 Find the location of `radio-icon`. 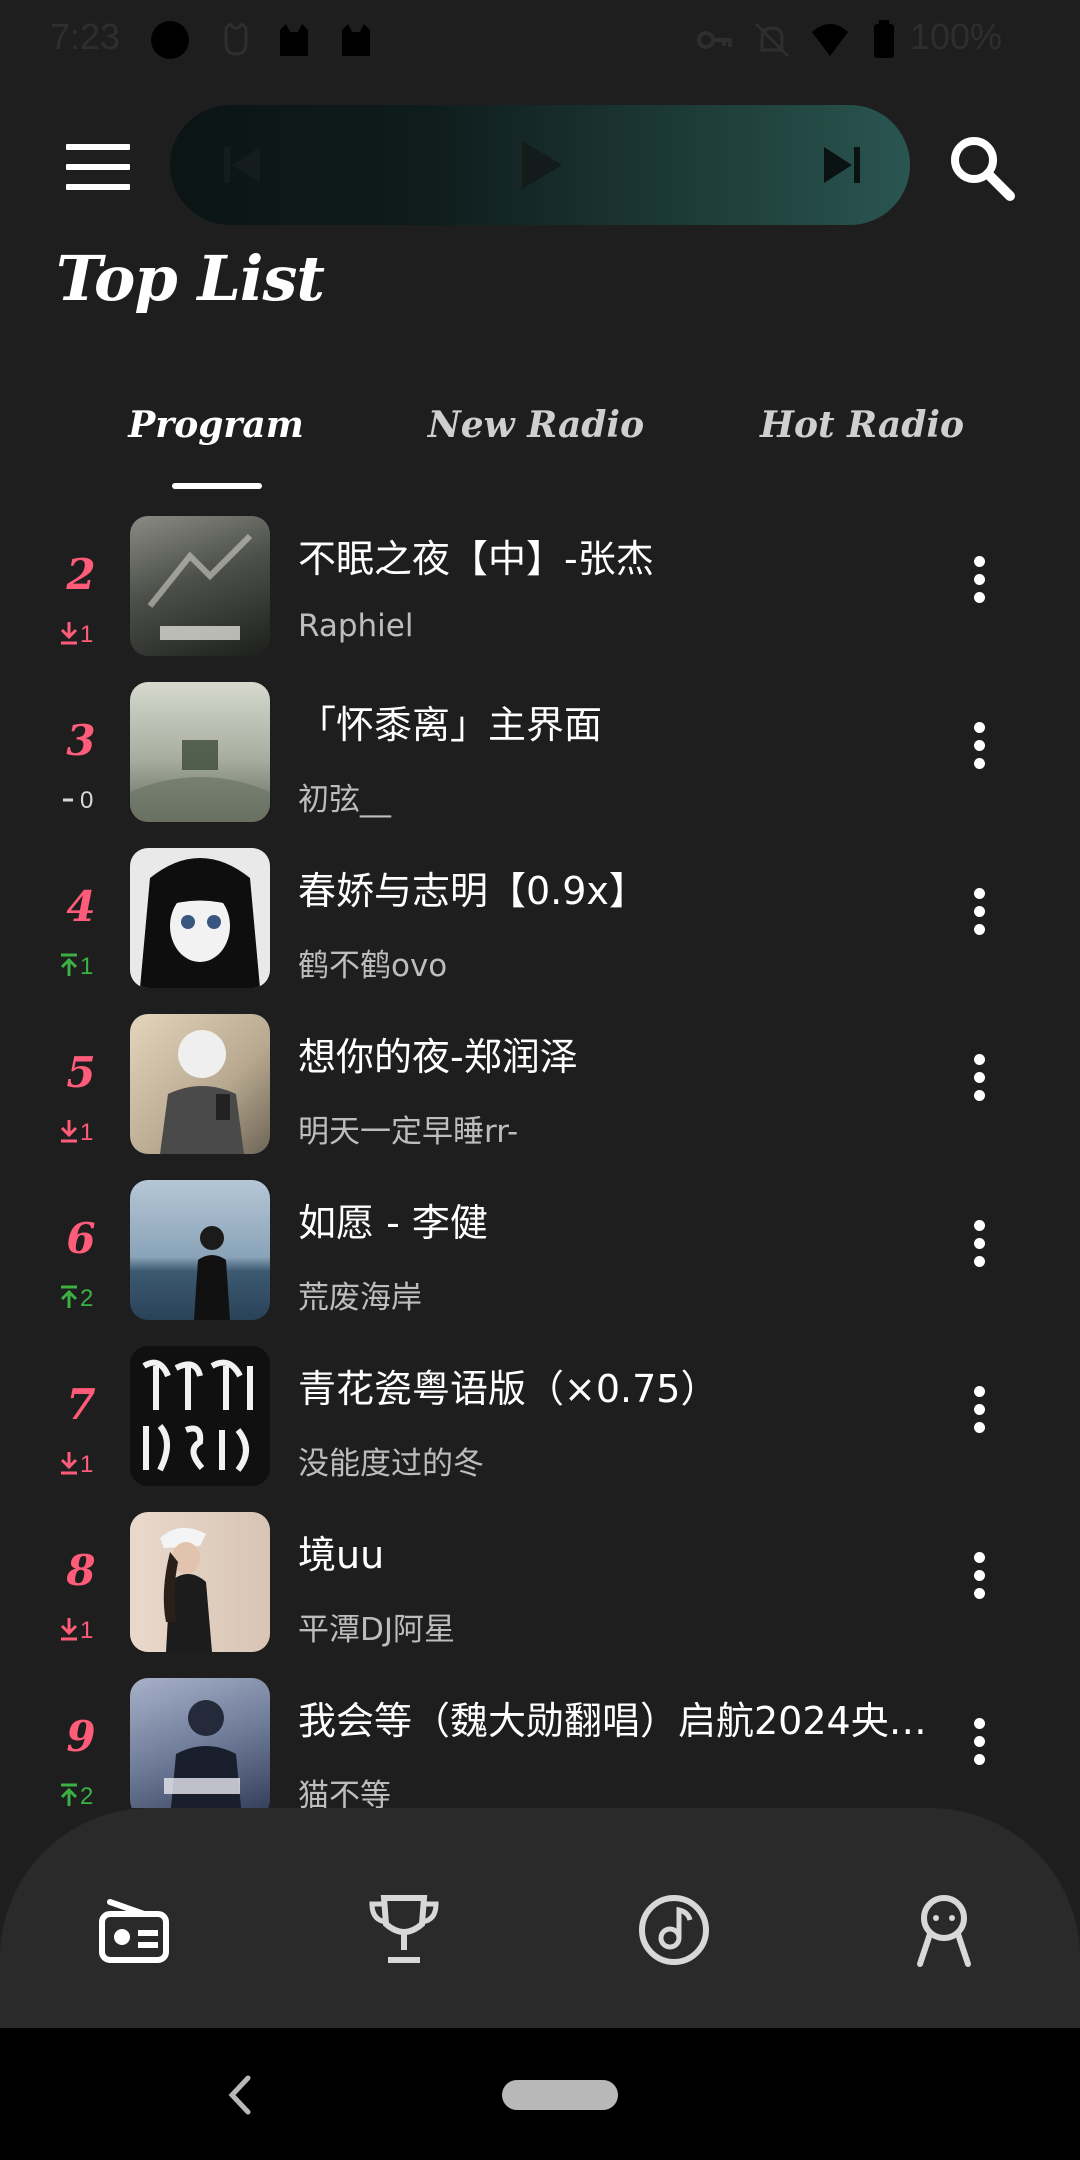

radio-icon is located at coordinates (134, 1930).